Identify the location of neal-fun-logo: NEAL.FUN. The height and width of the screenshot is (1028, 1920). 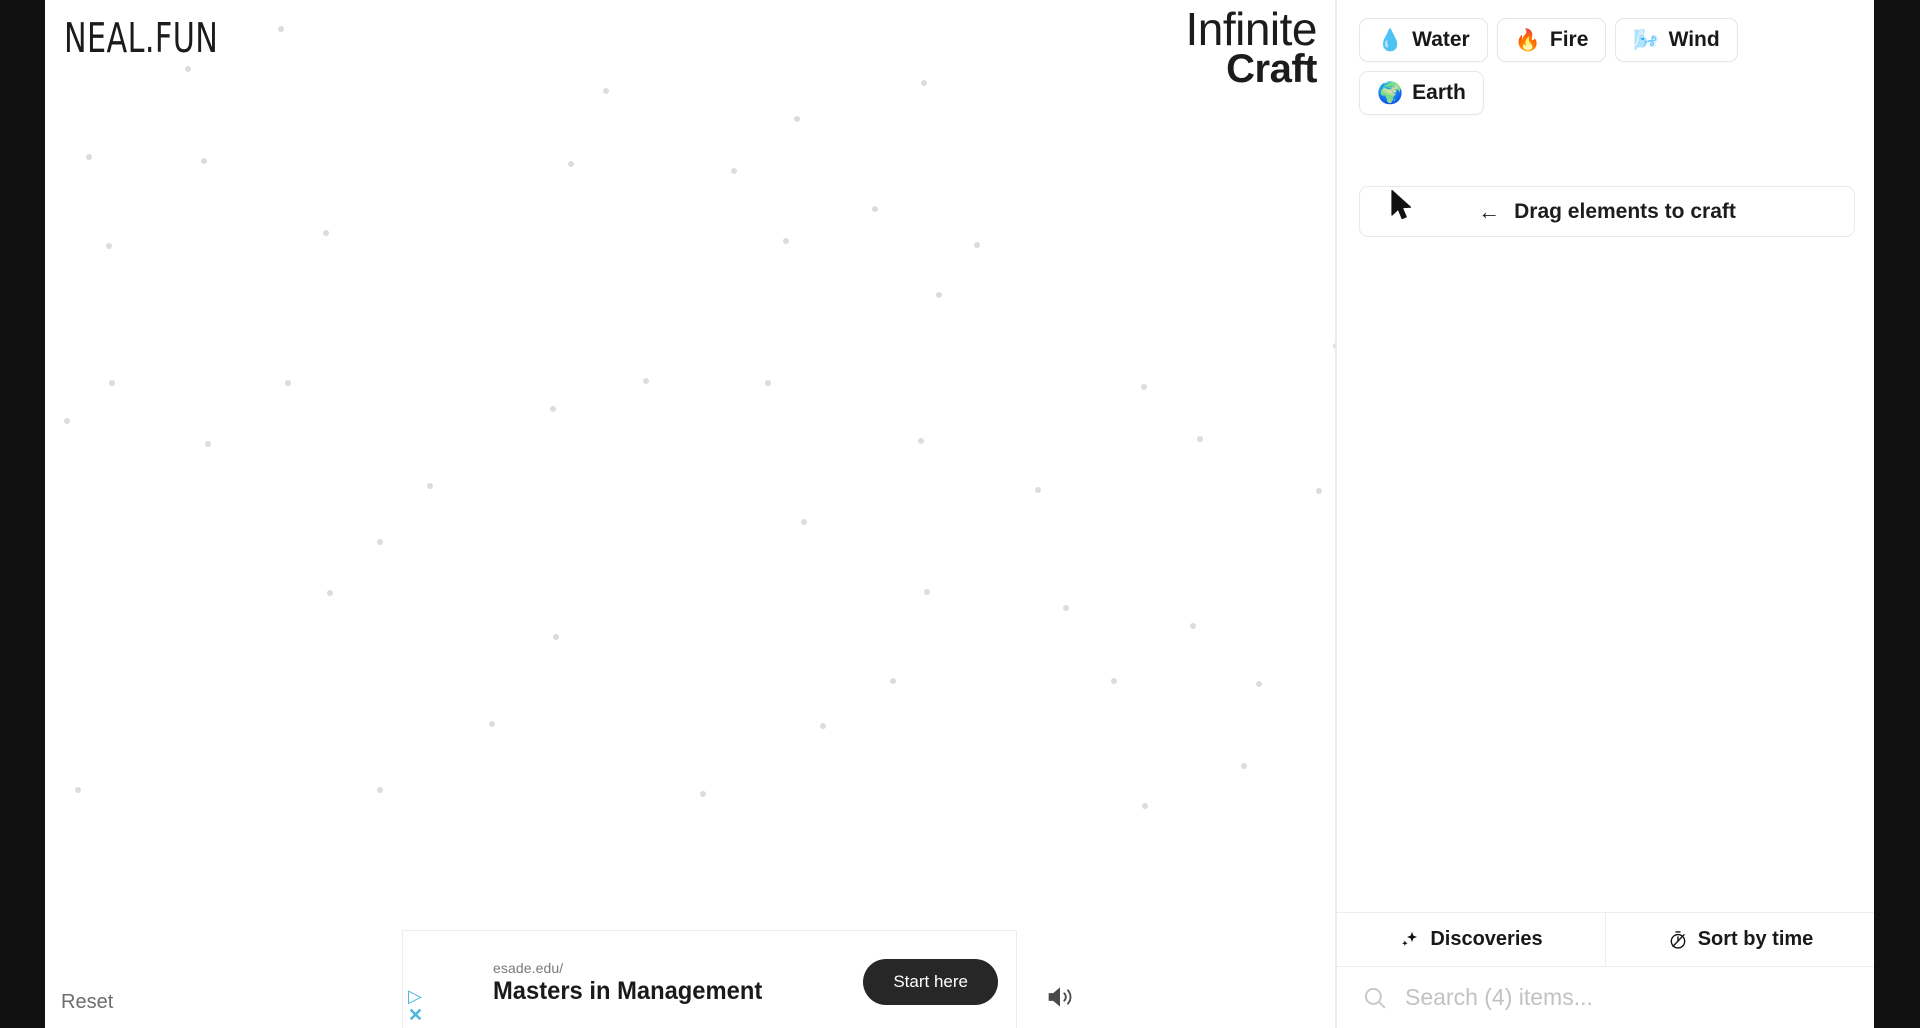
(141, 38).